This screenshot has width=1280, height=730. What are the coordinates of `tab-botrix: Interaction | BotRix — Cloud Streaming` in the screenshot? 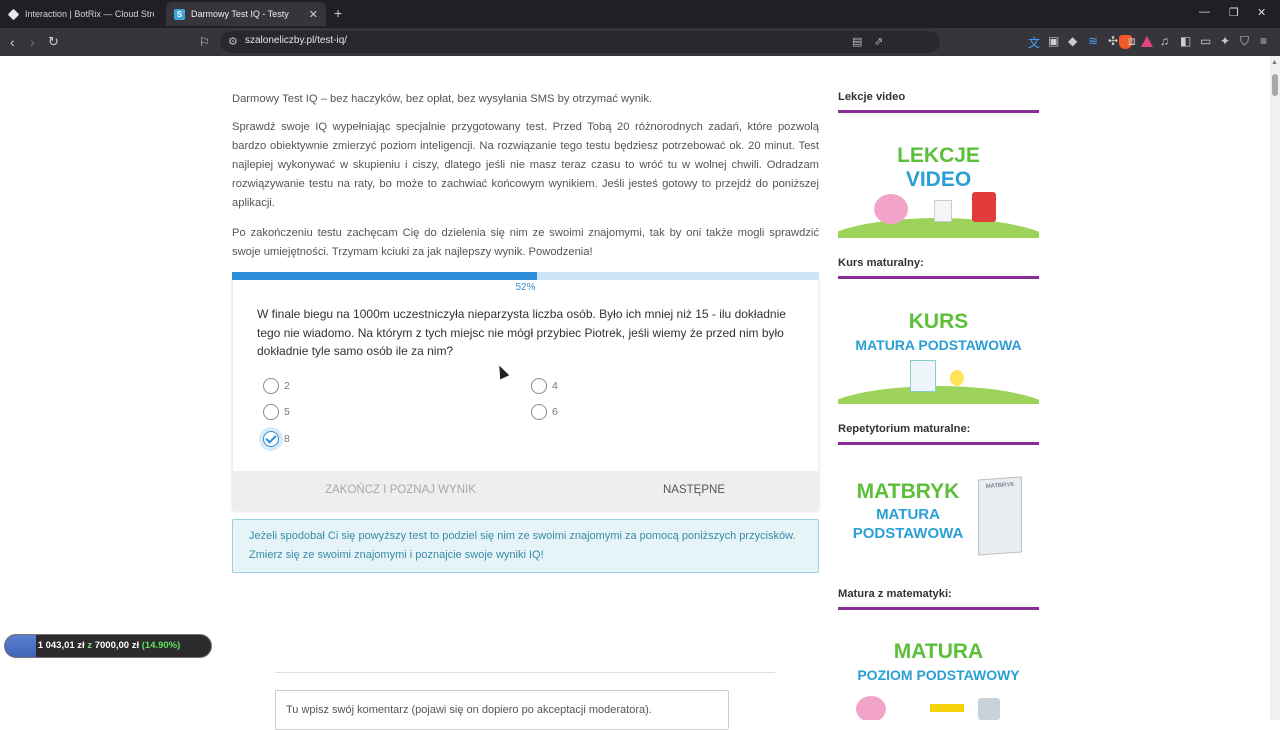 It's located at (81, 14).